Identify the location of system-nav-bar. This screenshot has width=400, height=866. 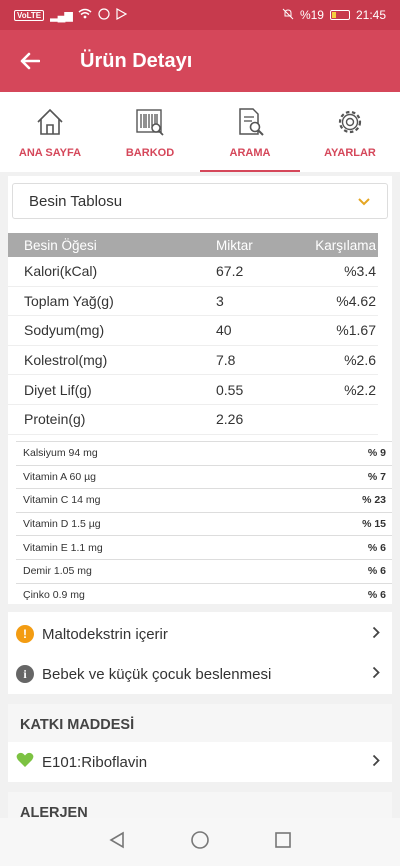
(200, 842).